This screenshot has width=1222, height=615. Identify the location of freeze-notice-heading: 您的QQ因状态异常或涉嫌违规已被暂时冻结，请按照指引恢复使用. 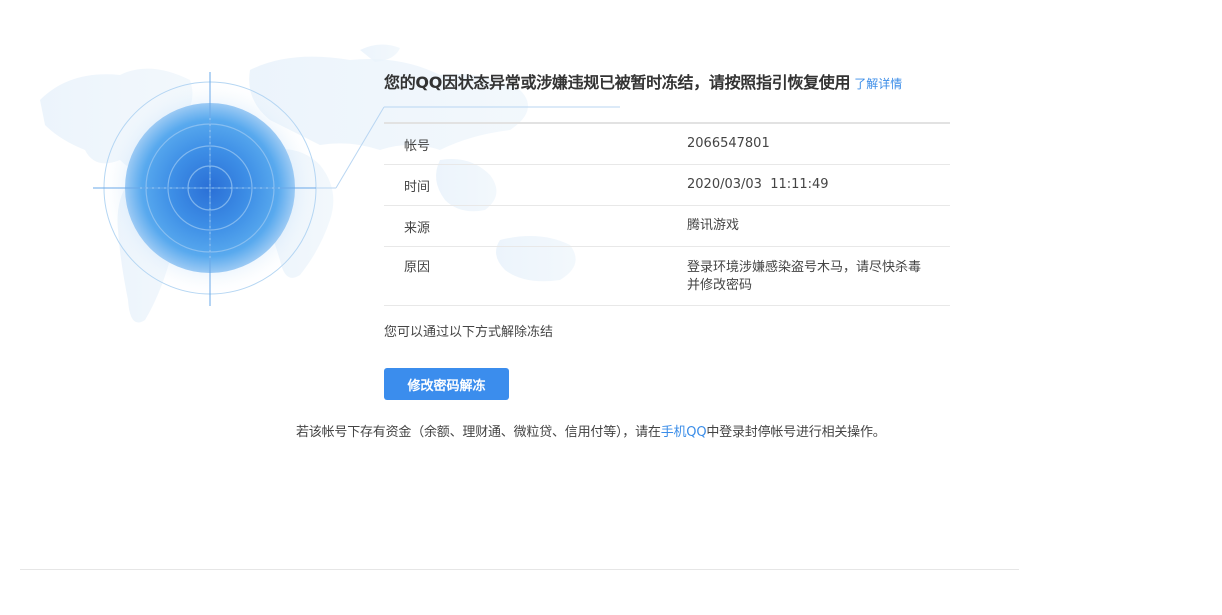
(617, 82).